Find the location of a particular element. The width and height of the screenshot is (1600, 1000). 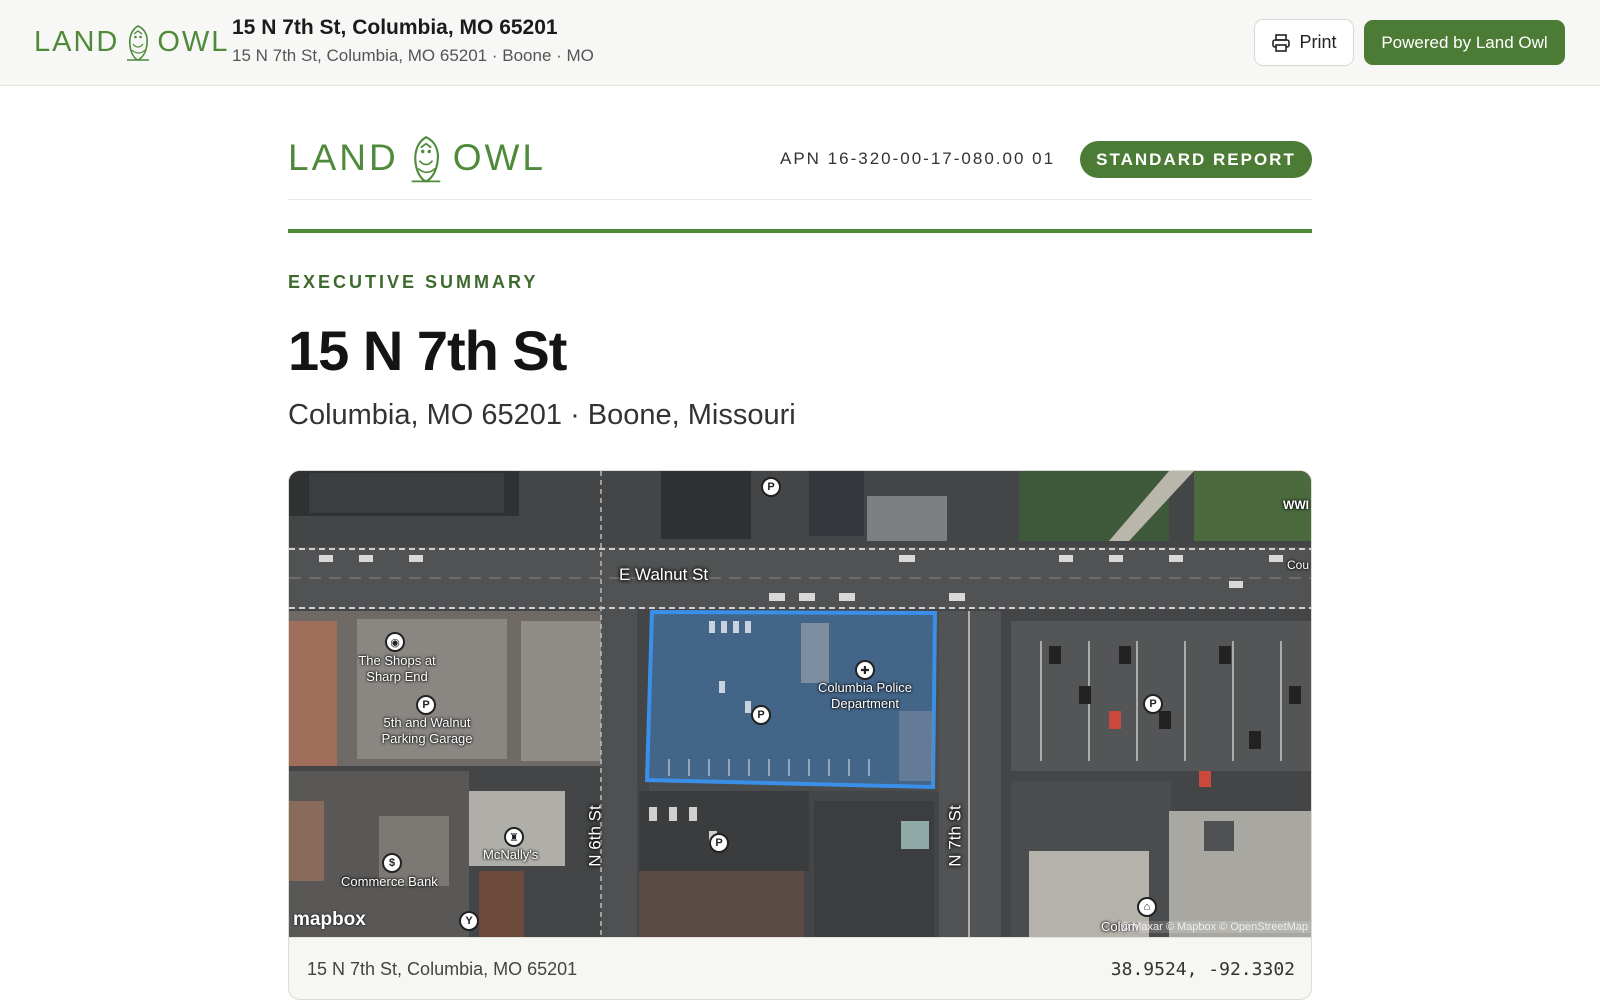

logo-text-land: LAND is located at coordinates (77, 41).